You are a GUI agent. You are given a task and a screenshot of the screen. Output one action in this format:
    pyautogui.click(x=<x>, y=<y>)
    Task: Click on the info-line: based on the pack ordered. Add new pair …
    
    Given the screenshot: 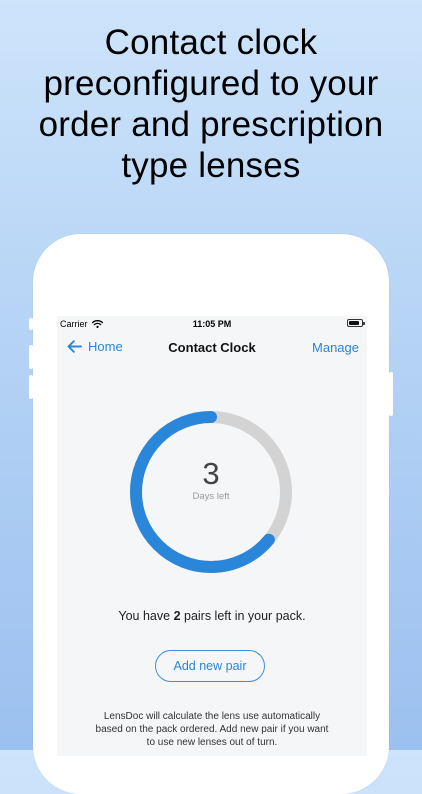 What is the action you would take?
    pyautogui.click(x=212, y=729)
    